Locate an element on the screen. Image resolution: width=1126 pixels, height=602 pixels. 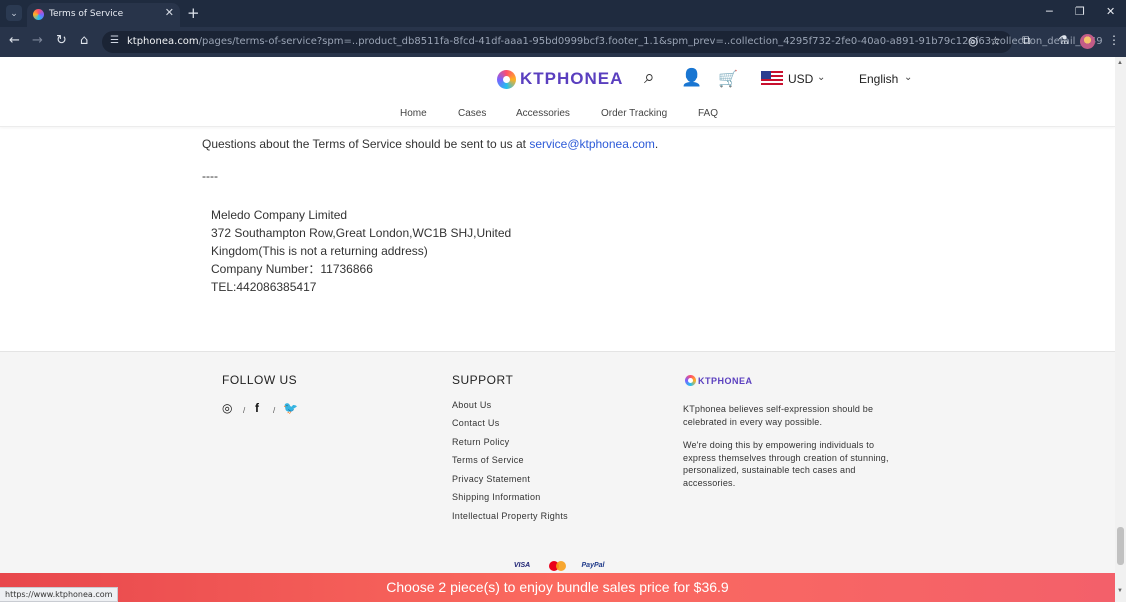
address-line: Company Number：11736866 is located at coordinates (292, 269).